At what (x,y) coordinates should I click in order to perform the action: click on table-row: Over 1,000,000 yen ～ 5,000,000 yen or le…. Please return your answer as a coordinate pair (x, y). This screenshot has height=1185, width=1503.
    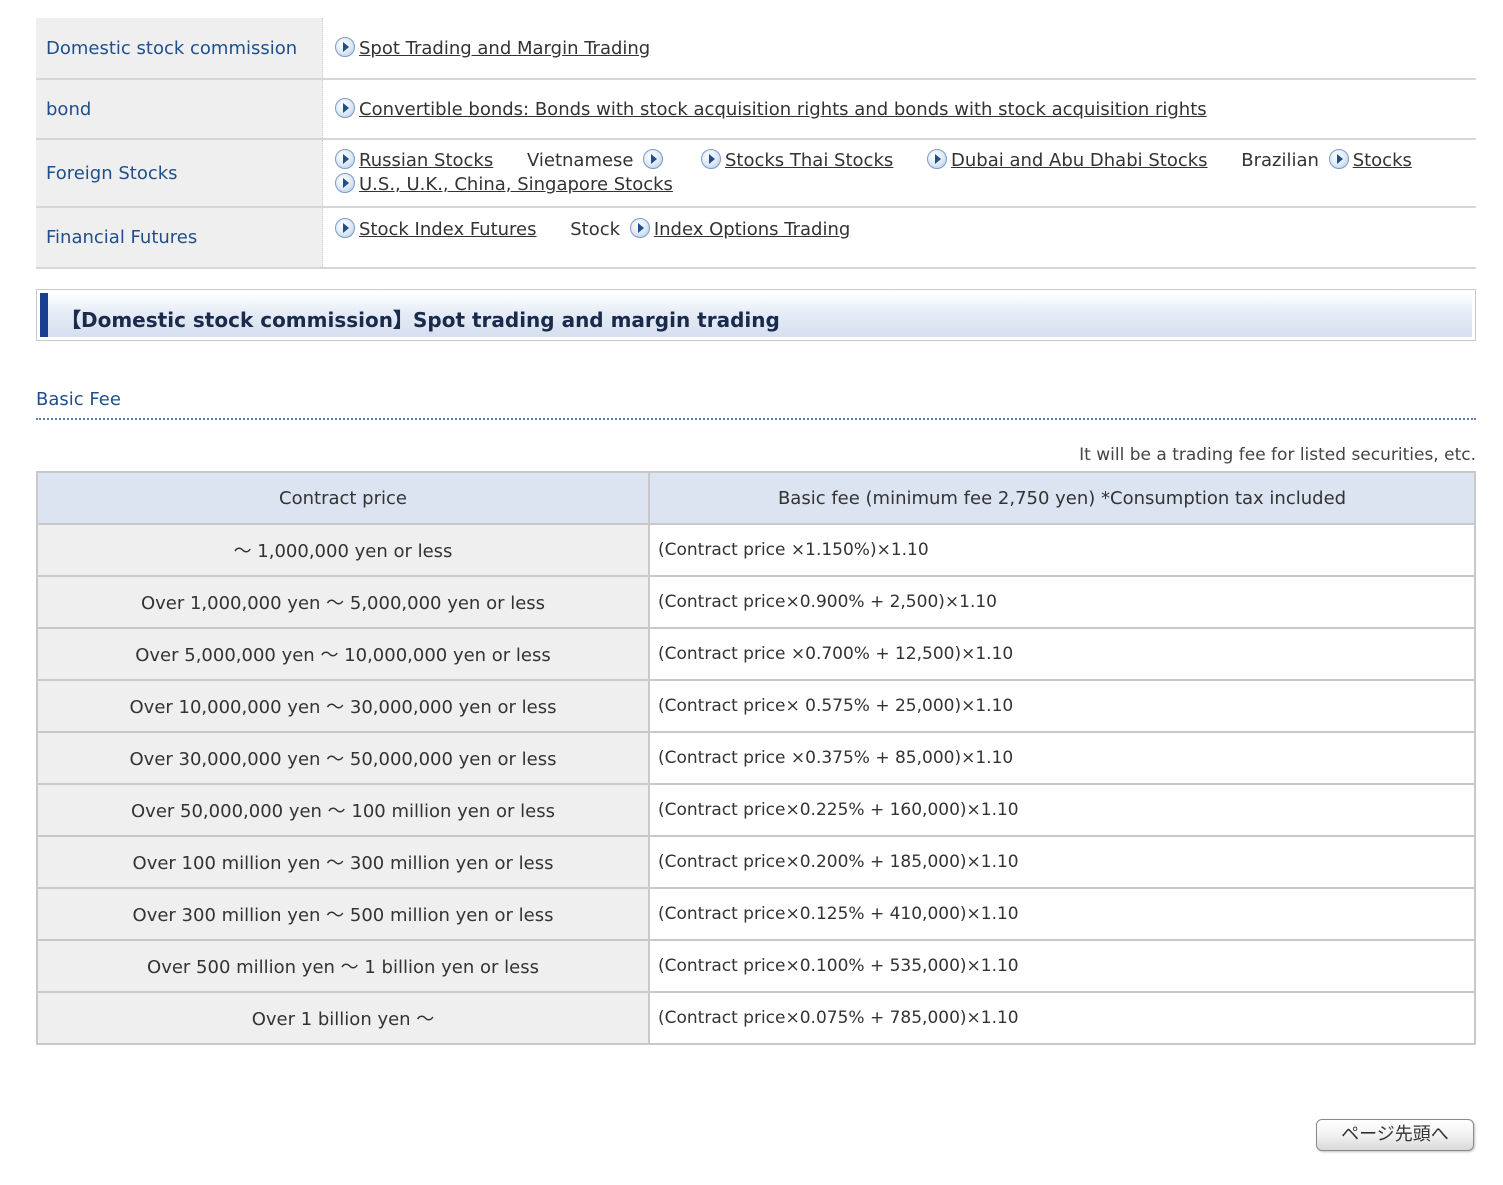
    Looking at the image, I should click on (756, 602).